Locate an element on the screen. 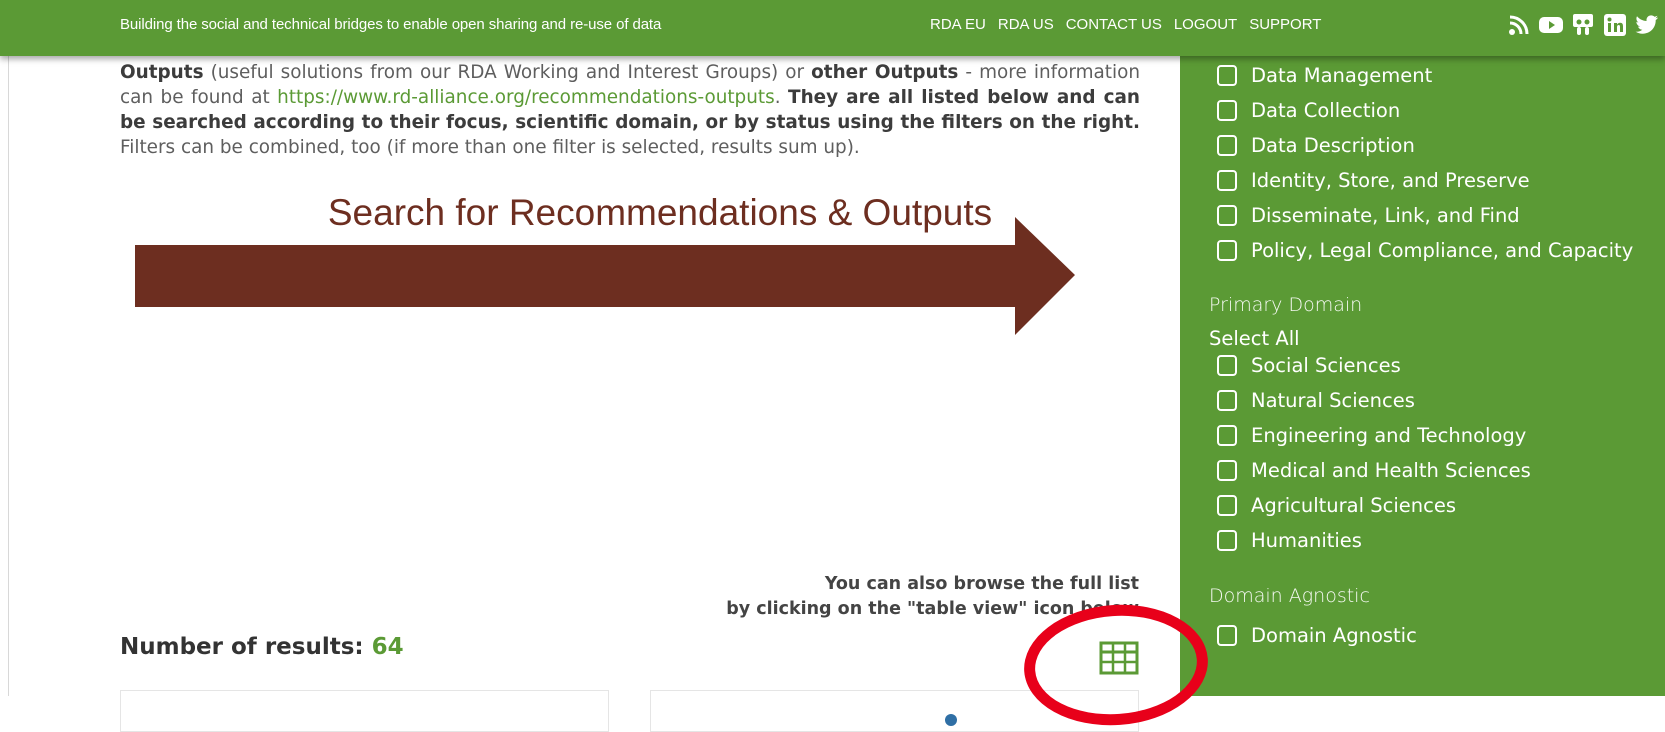 Image resolution: width=1665 pixels, height=732 pixels. nav-rda-us: RDA US is located at coordinates (1026, 24).